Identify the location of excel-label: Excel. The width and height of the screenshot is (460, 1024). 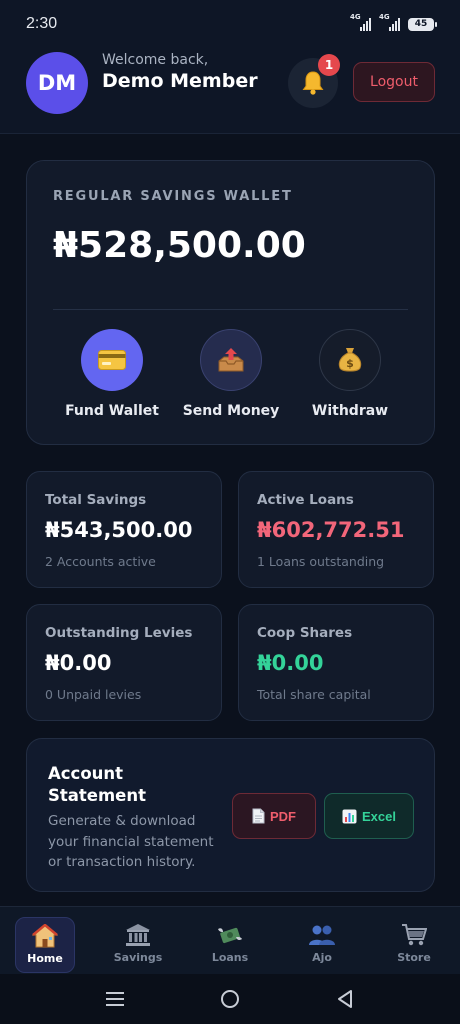
(379, 816).